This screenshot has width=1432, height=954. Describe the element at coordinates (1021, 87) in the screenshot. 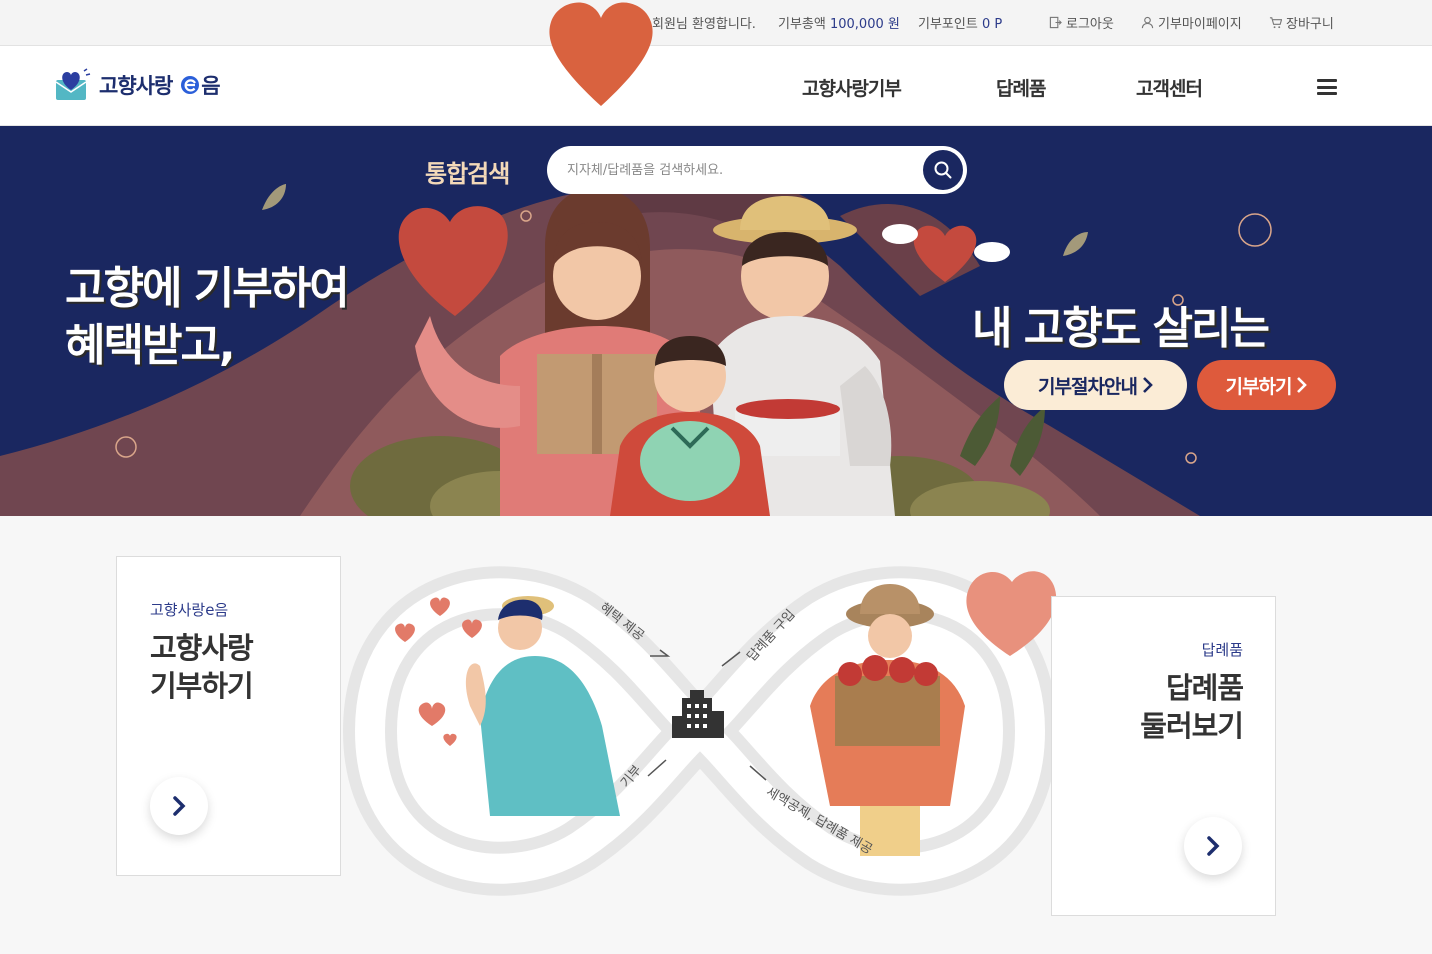

I see `nav-gifts: 답례품` at that location.